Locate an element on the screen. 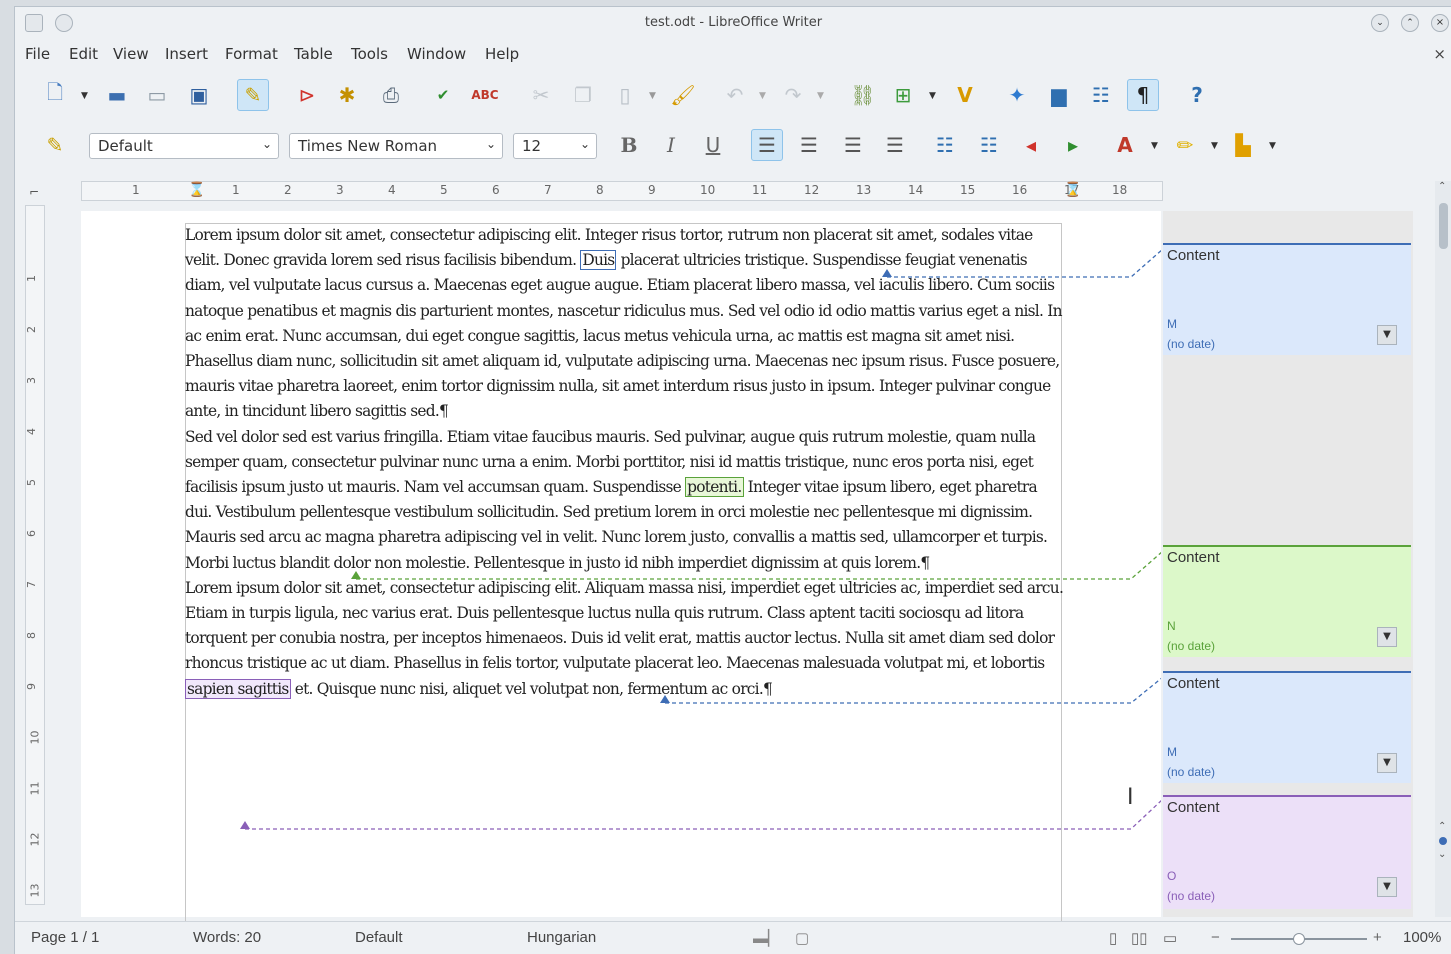 This screenshot has width=1451, height=954. font-name-combo: Times New Roman ⌄ is located at coordinates (396, 146).